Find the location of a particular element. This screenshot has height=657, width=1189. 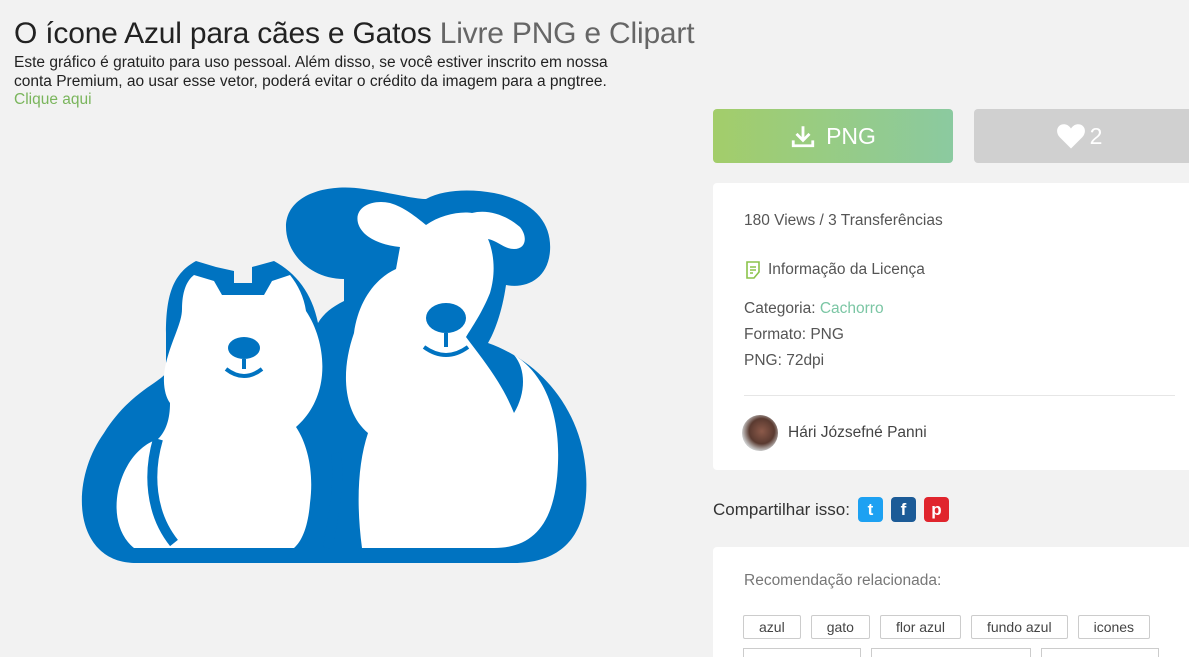

category-row: Categoria: Cachorro is located at coordinates (814, 309).